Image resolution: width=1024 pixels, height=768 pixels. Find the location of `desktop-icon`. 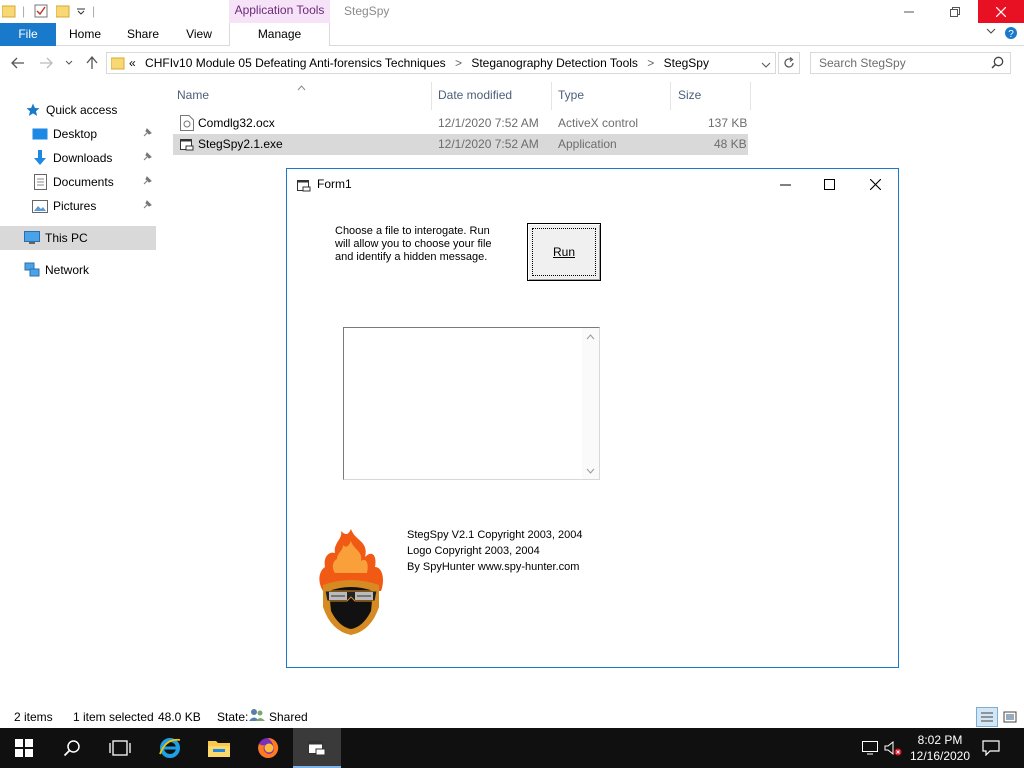

desktop-icon is located at coordinates (40, 134).